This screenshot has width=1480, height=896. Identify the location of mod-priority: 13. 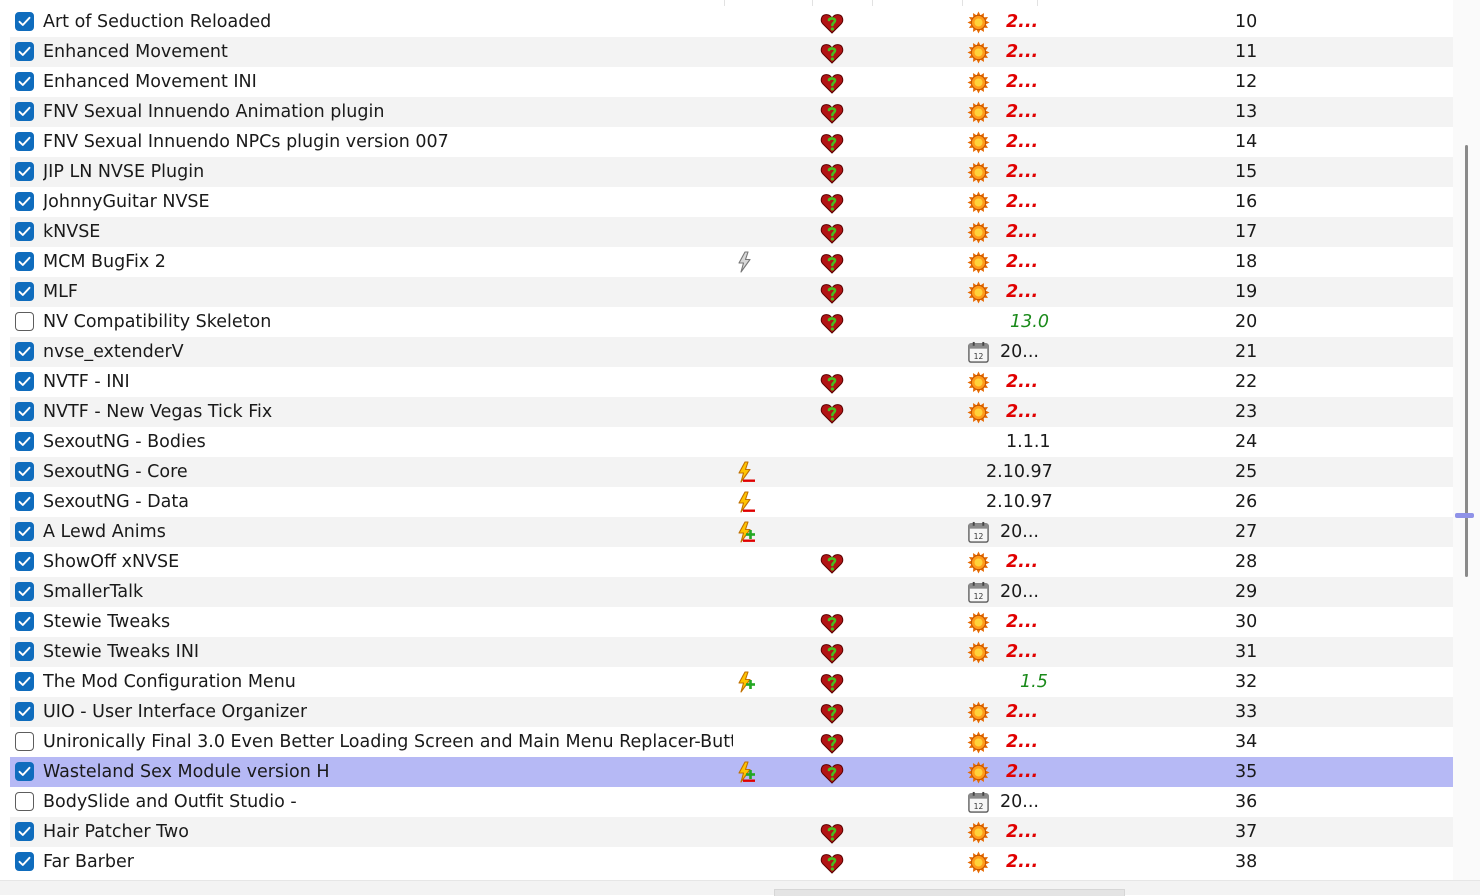
(1246, 112).